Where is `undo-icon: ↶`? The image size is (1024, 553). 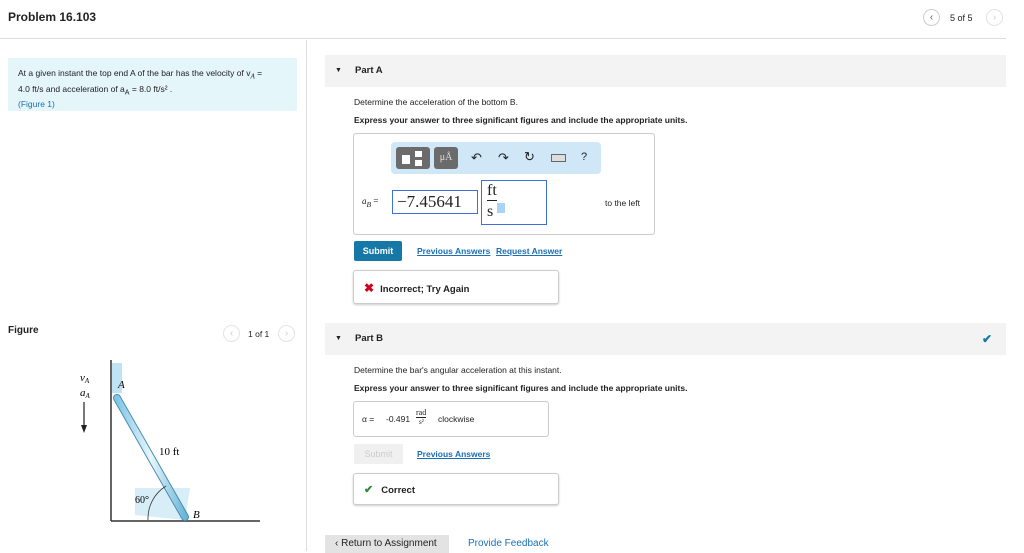 undo-icon: ↶ is located at coordinates (476, 158).